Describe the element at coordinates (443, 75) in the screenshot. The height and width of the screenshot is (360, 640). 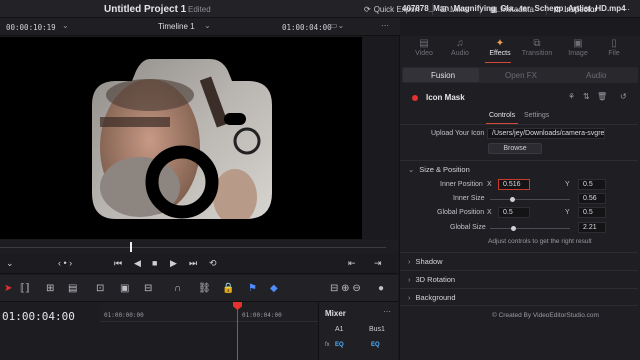
I see `subtab-fusion: Fusion` at that location.